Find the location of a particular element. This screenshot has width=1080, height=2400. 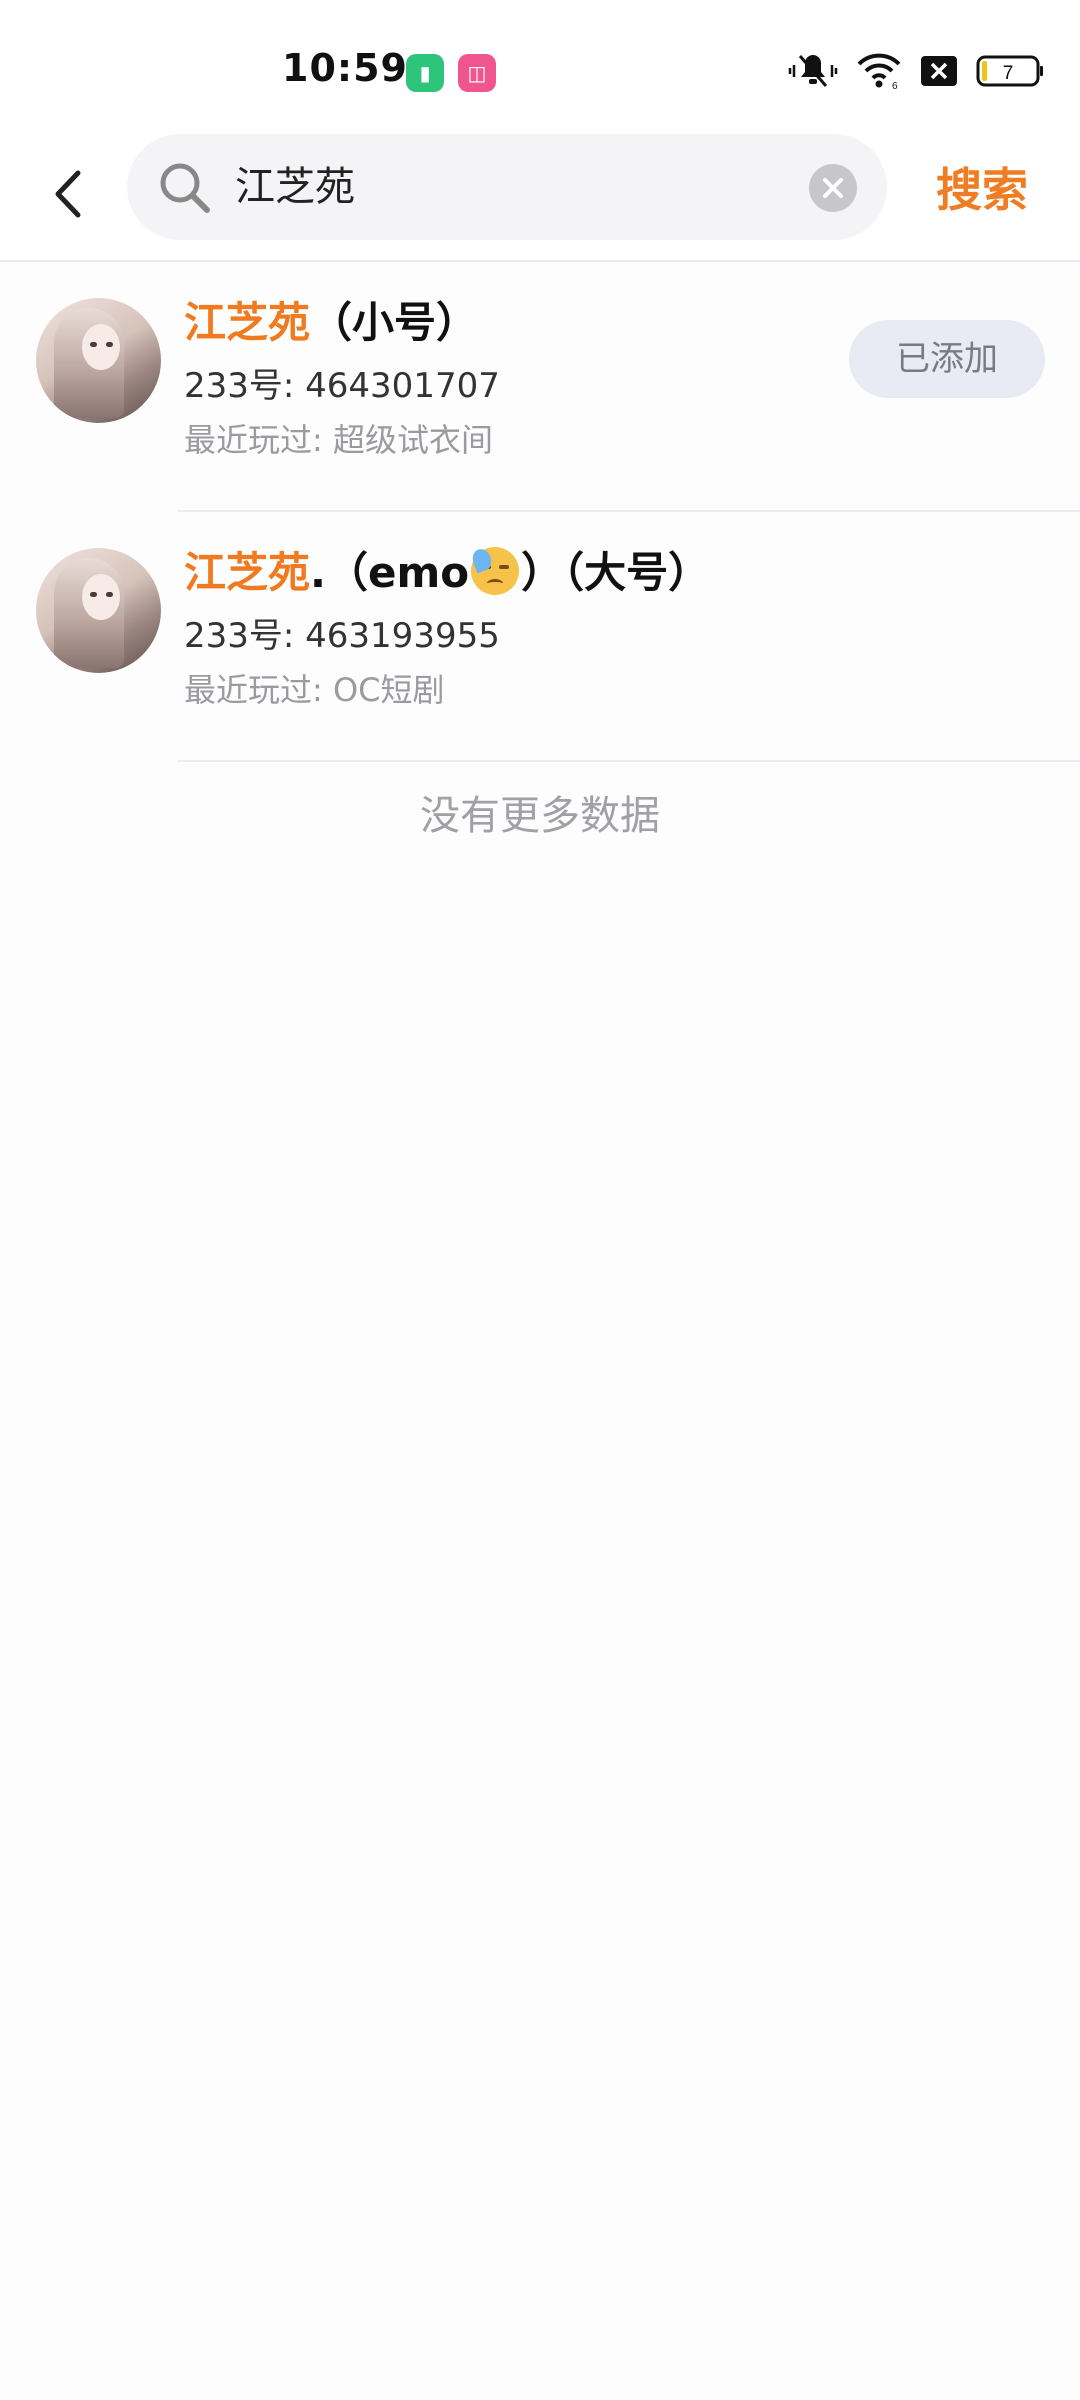

recent-played: 最近玩过: OC短剧 is located at coordinates (314, 690).